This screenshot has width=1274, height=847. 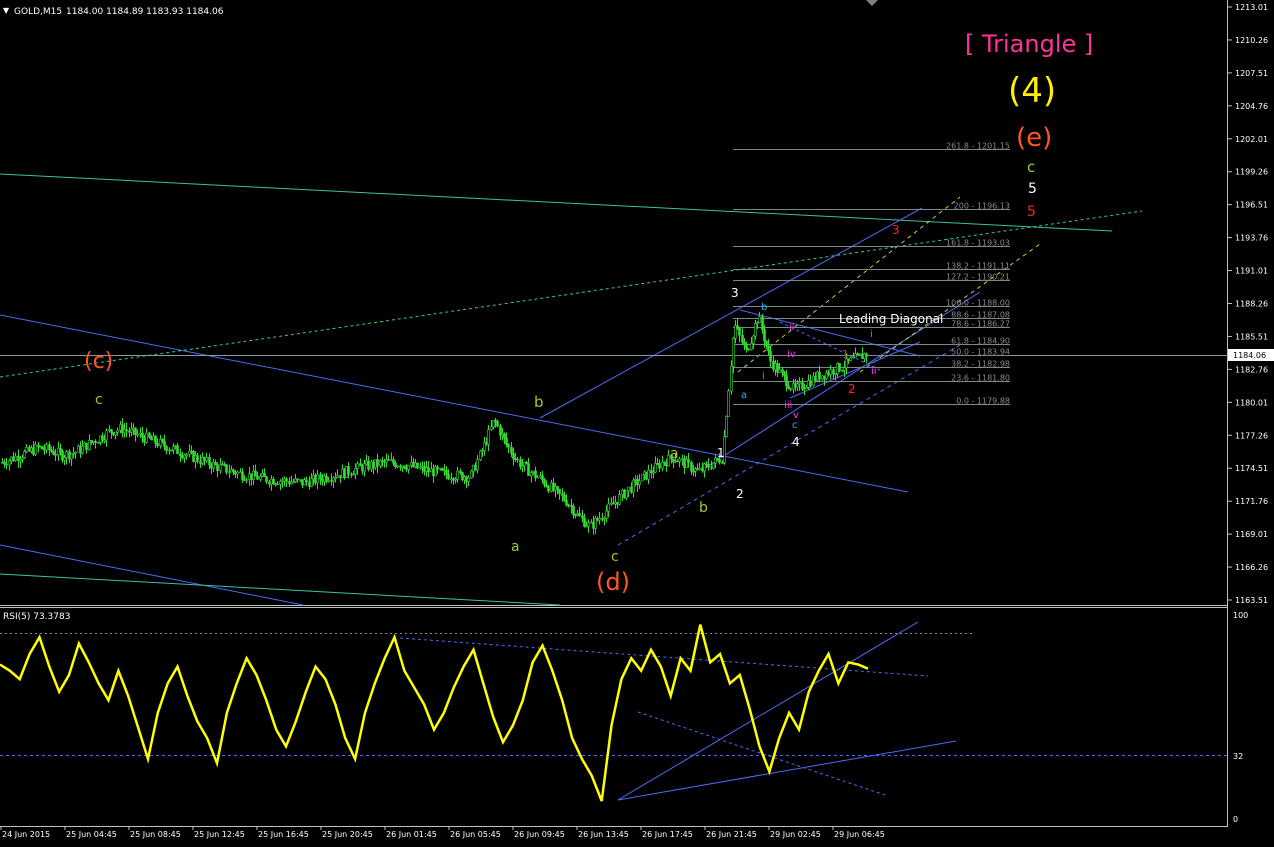 What do you see at coordinates (1251, 402) in the screenshot?
I see `price-tick-label: 1180.01` at bounding box center [1251, 402].